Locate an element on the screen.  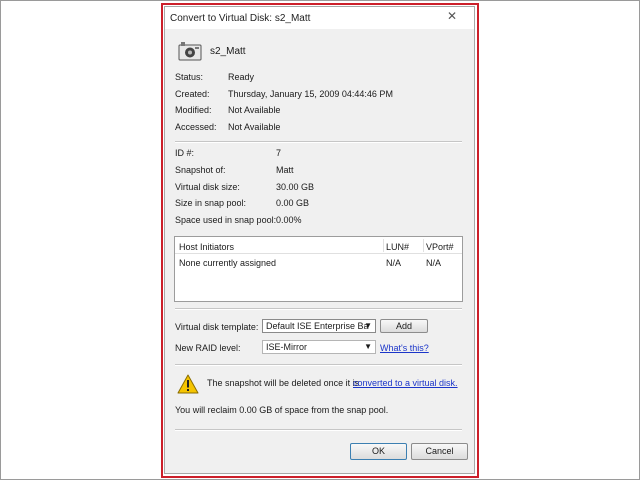
column-header-vport: VPort# is located at coordinates (440, 247).